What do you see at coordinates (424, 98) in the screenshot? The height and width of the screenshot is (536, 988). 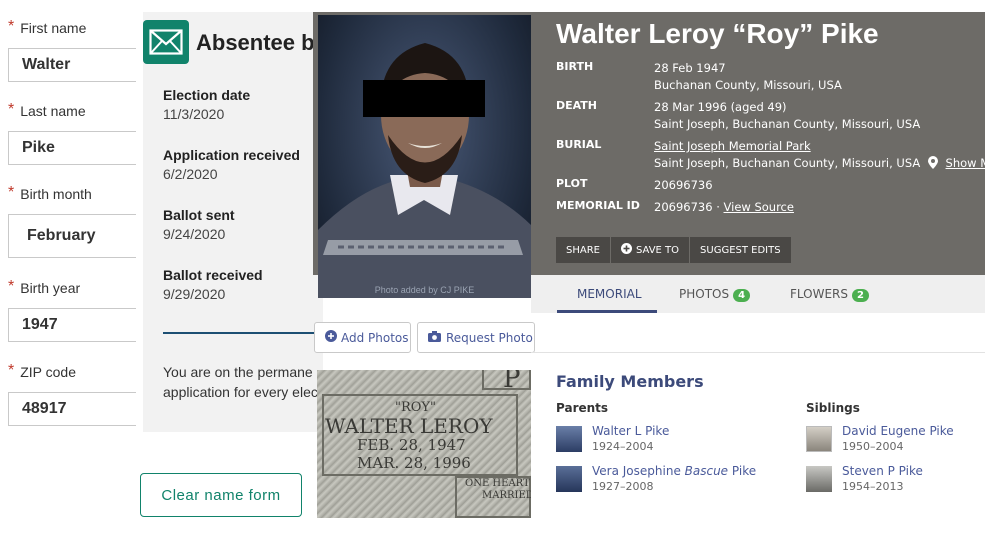 I see `redaction-bar` at bounding box center [424, 98].